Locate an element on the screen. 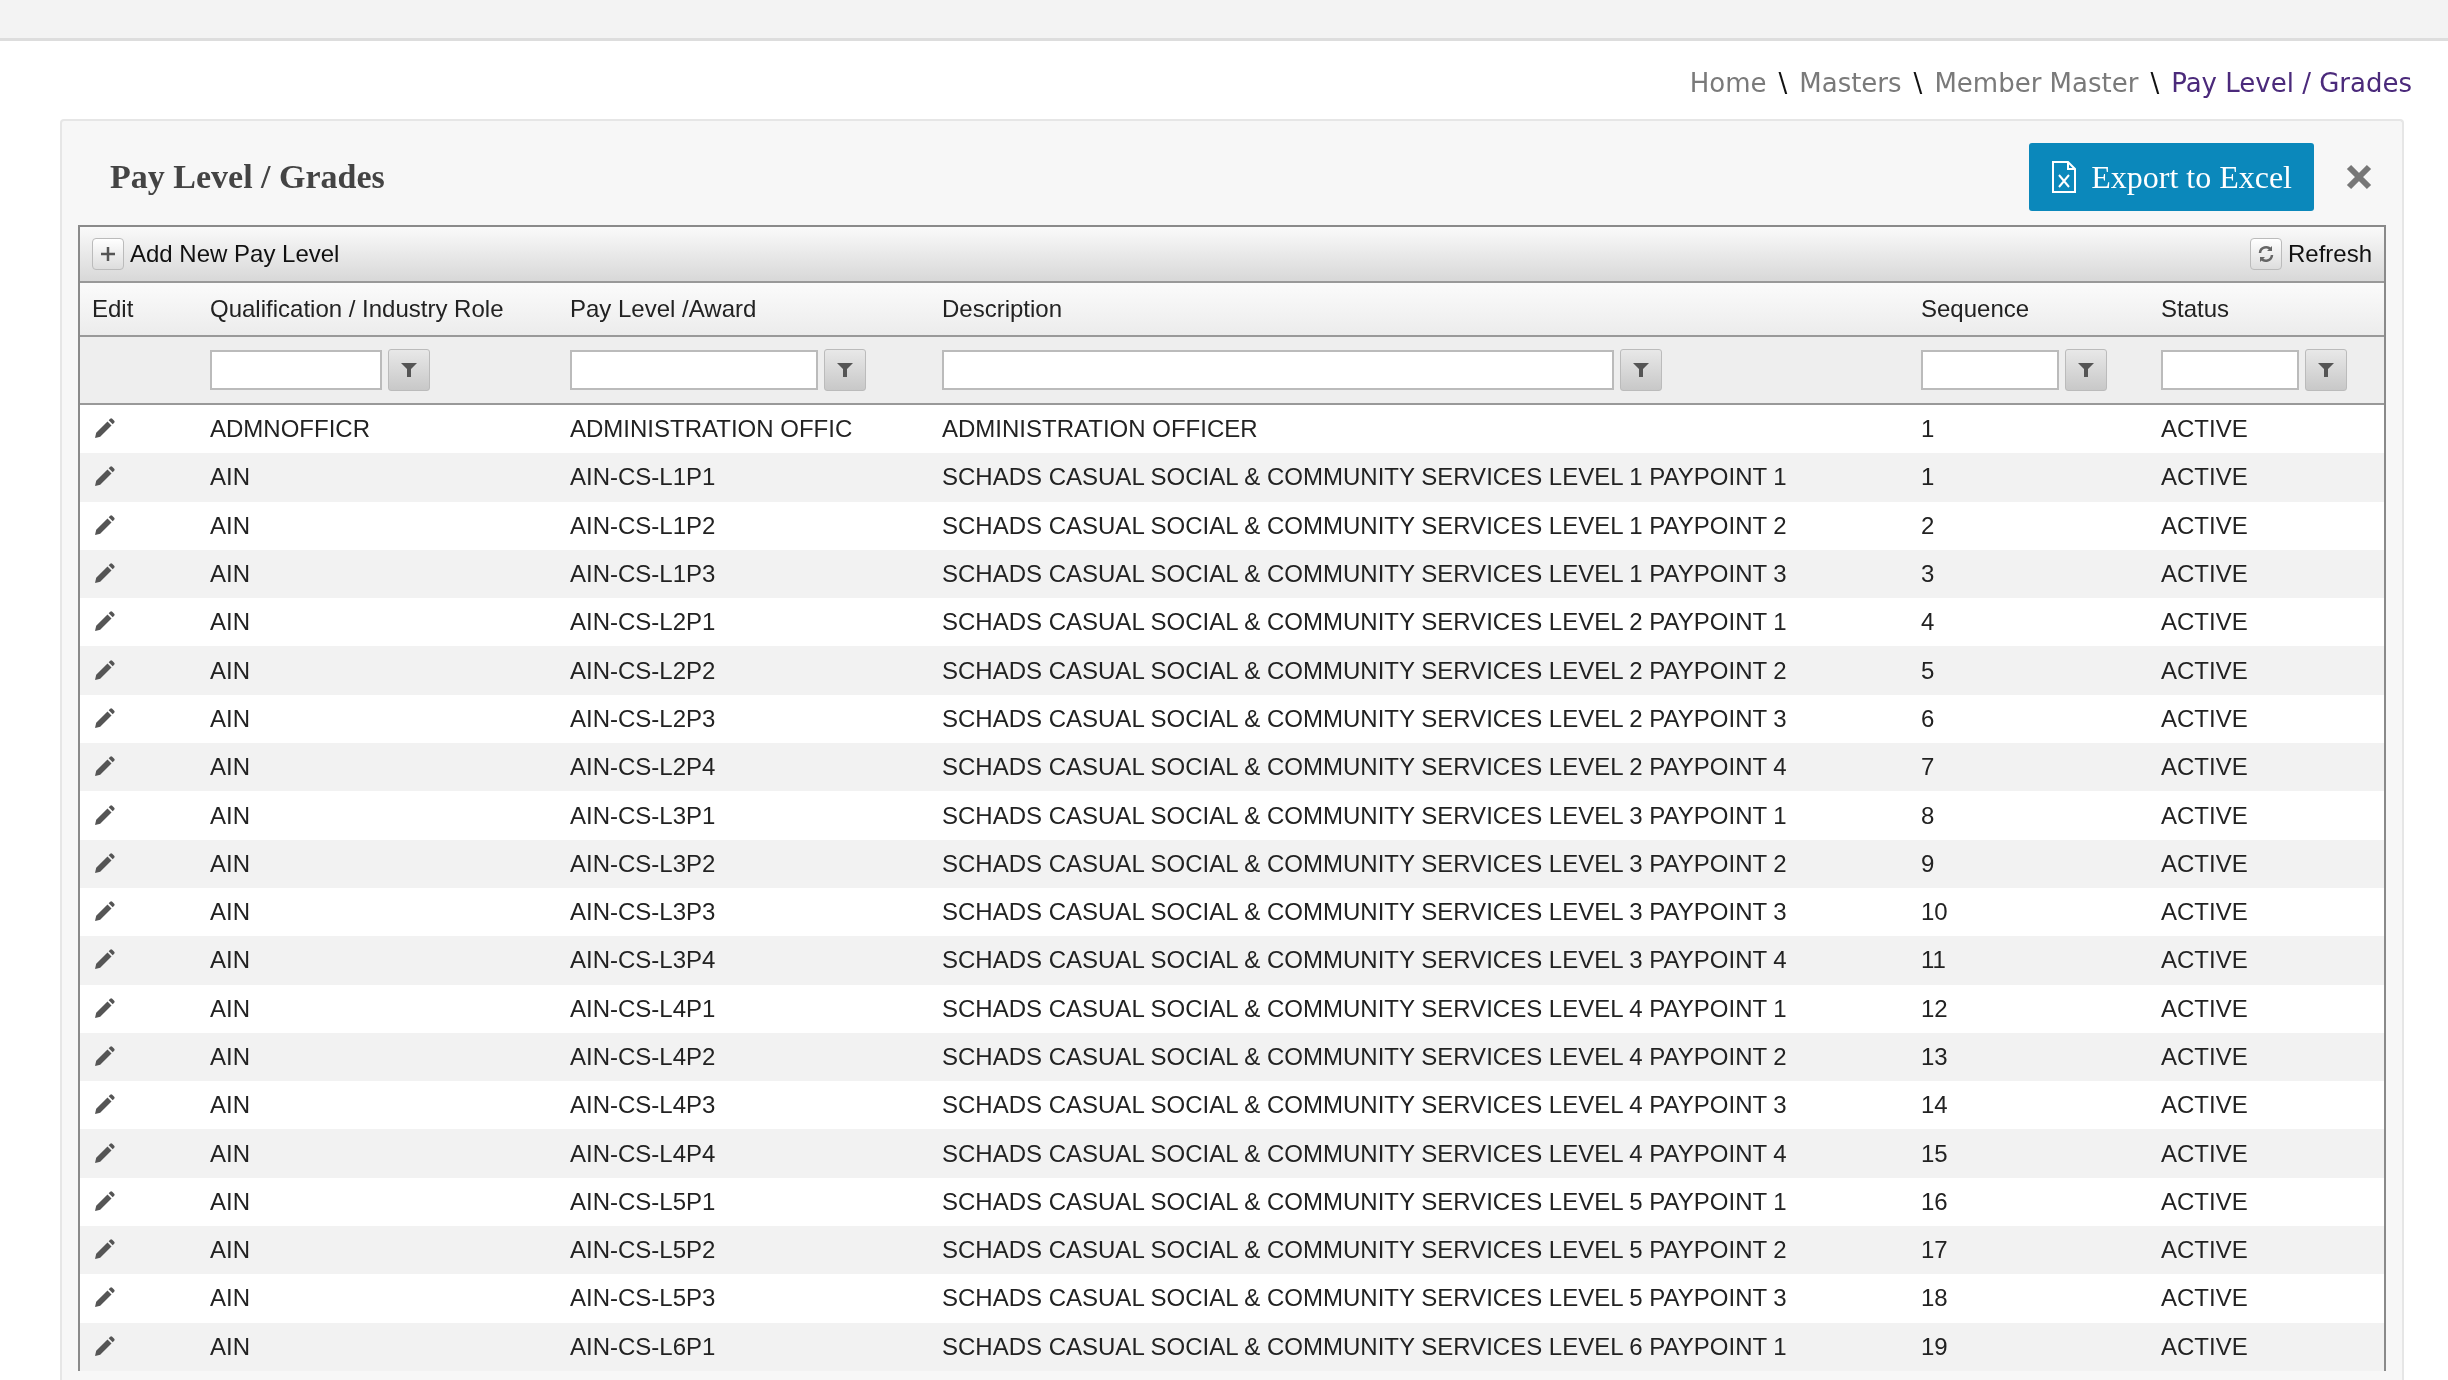 Image resolution: width=2448 pixels, height=1380 pixels. table-cell-text: AIN-CS-L3P1 is located at coordinates (643, 815).